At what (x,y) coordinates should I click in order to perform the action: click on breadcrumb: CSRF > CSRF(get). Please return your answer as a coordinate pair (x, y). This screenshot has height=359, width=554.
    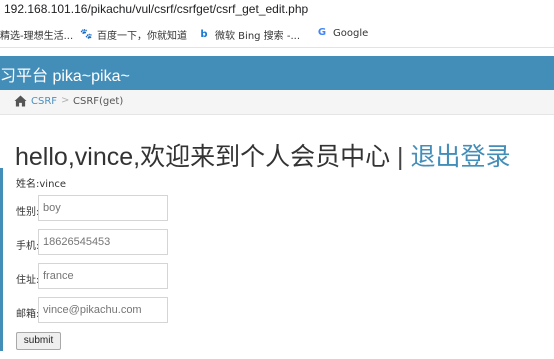
    Looking at the image, I should click on (277, 102).